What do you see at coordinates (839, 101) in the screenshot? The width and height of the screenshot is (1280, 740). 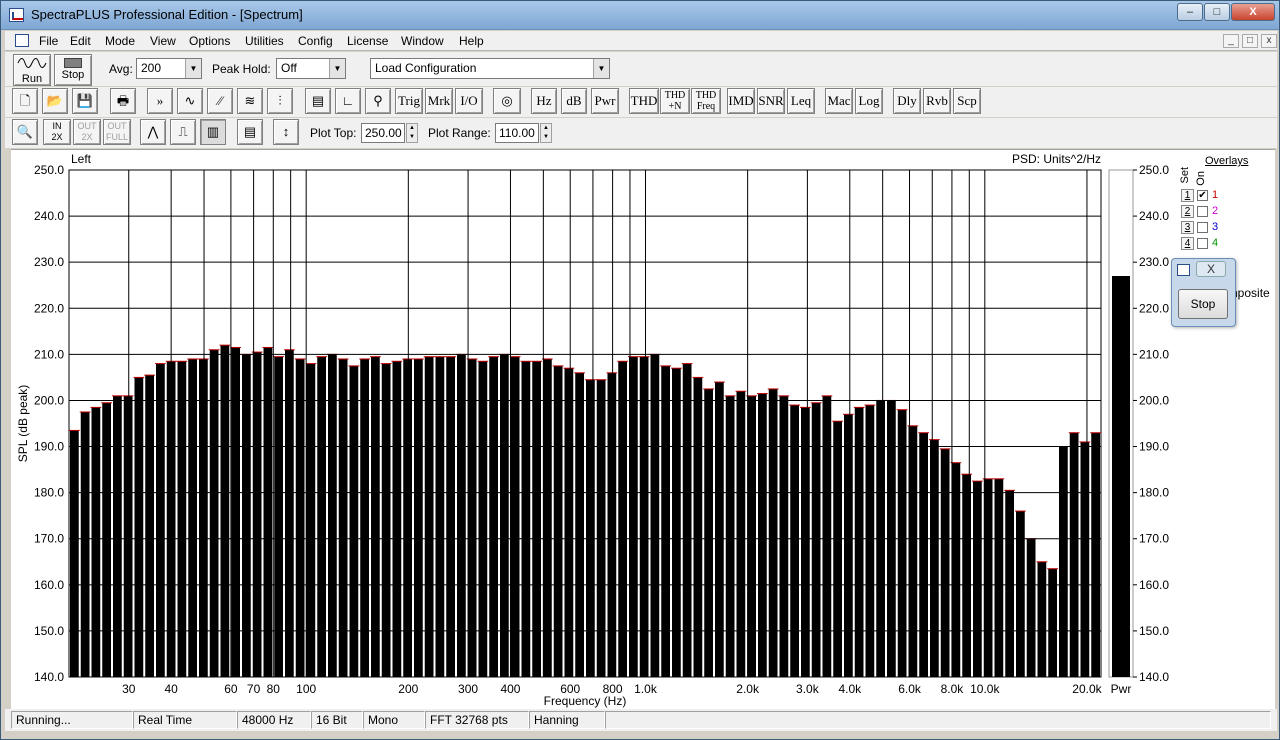 I see `mac-button: Mac` at bounding box center [839, 101].